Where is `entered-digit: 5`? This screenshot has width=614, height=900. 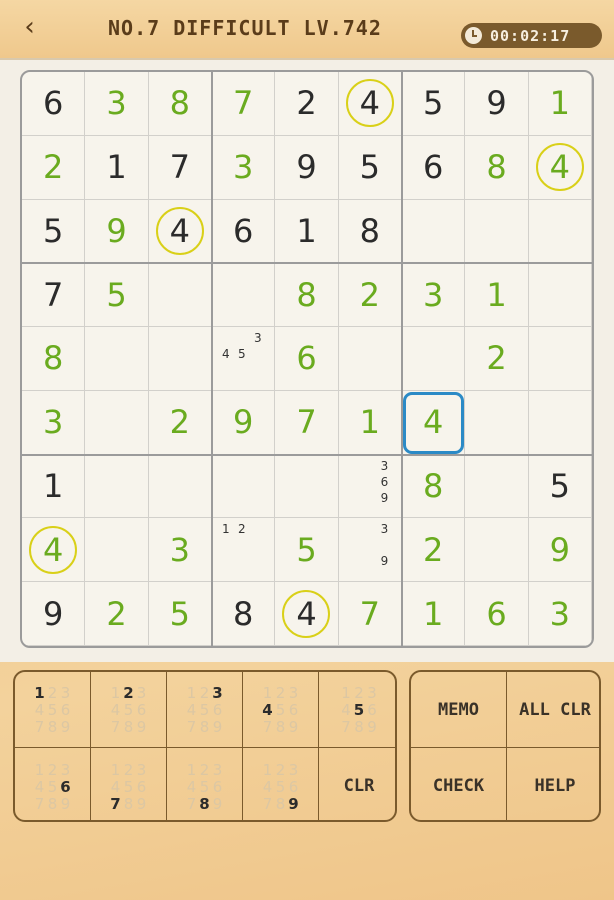
entered-digit: 5 is located at coordinates (306, 549).